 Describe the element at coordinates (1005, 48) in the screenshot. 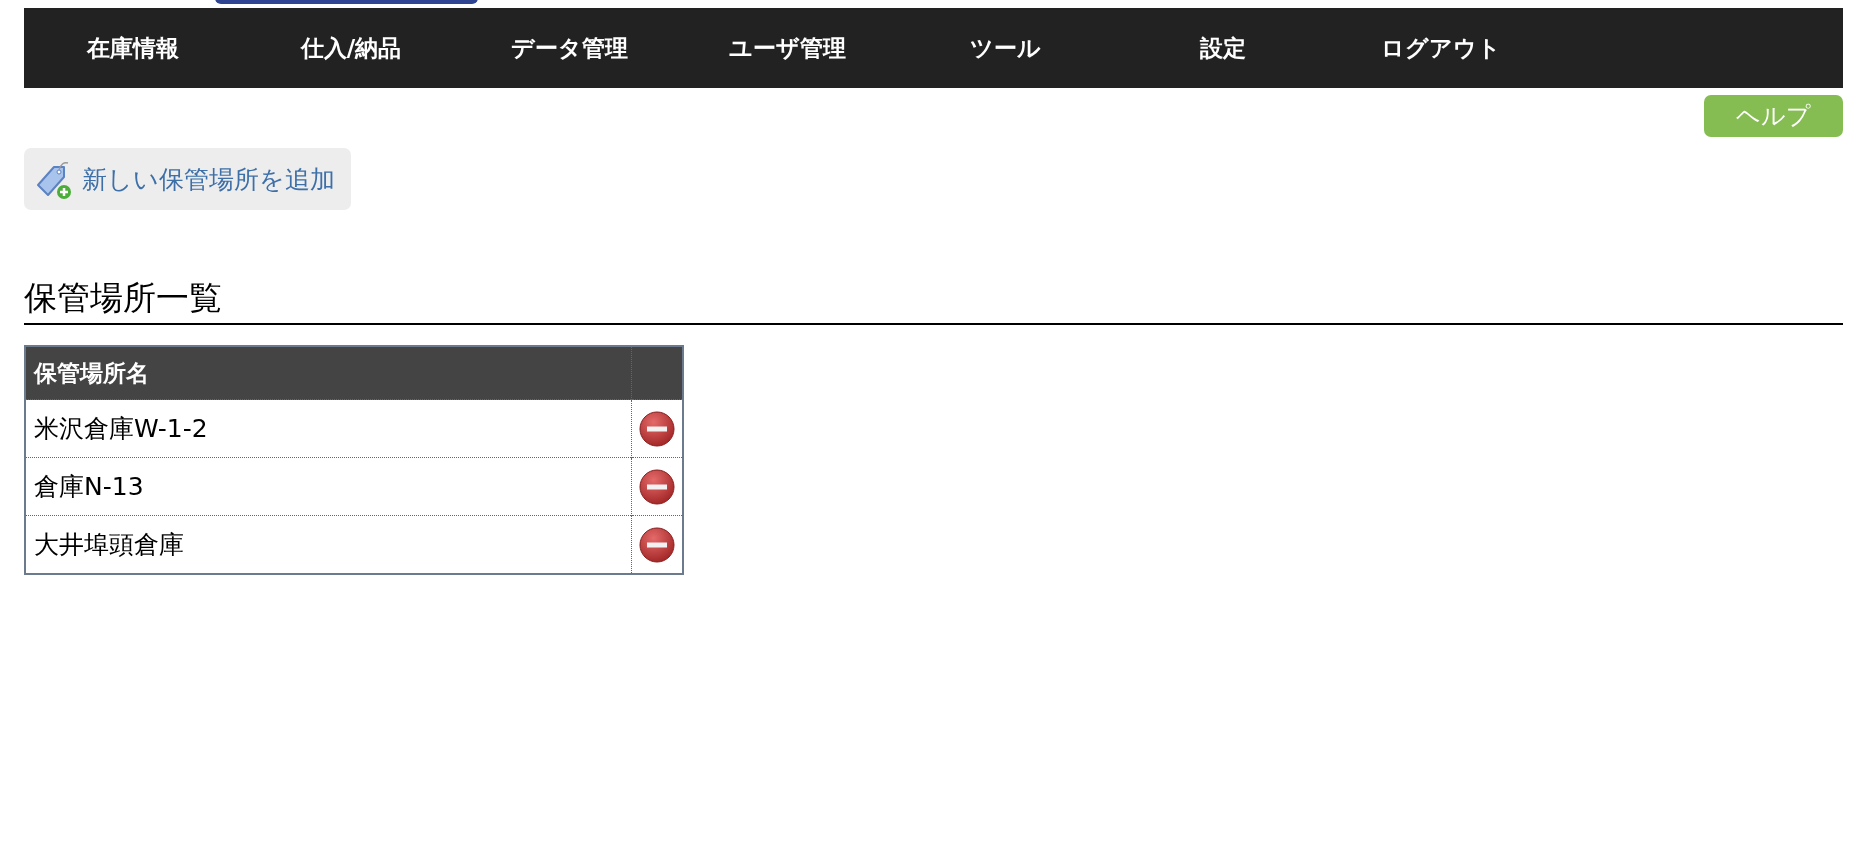

I see `nav-item: ツール` at that location.